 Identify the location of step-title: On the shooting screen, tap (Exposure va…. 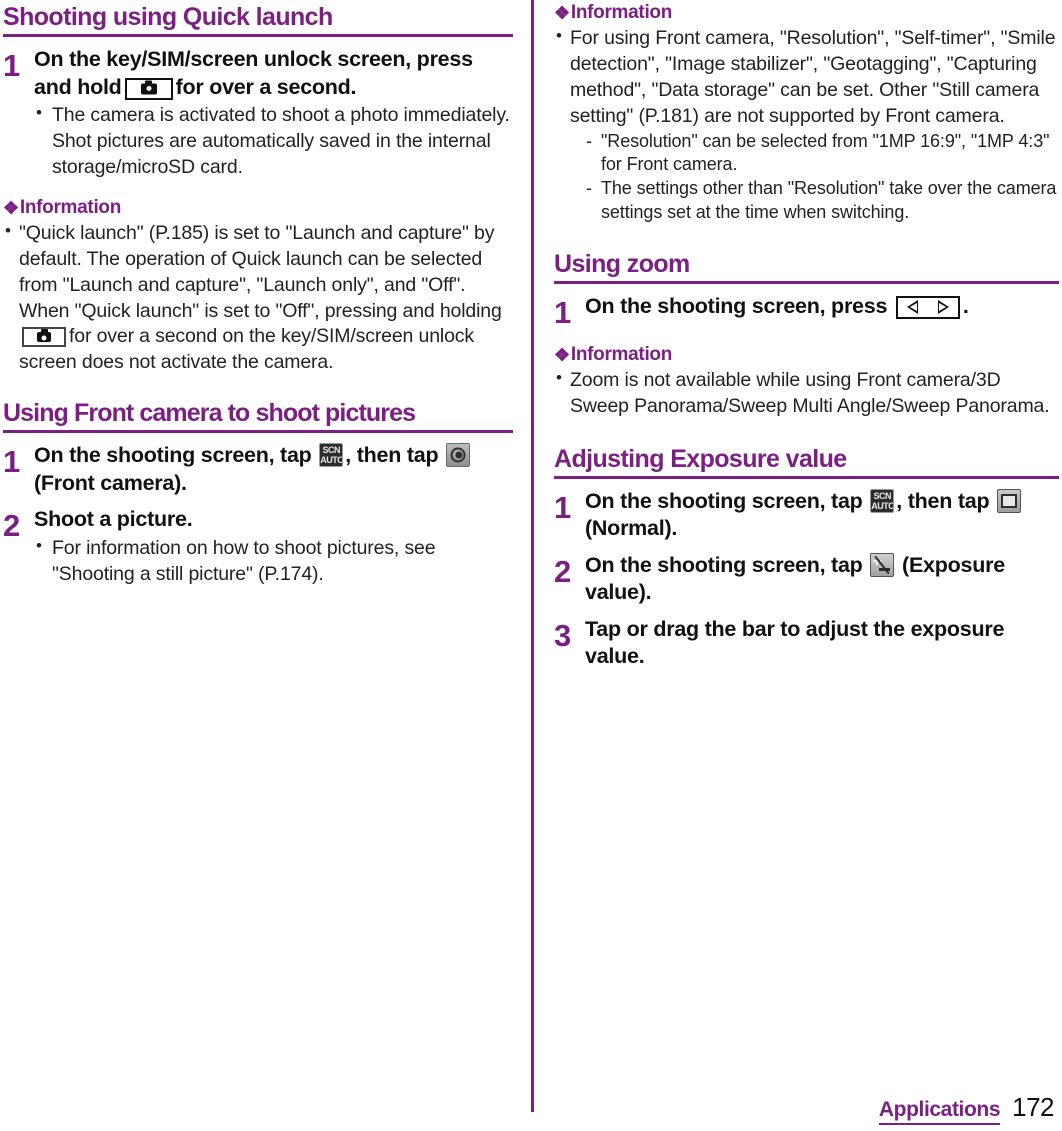
(822, 579).